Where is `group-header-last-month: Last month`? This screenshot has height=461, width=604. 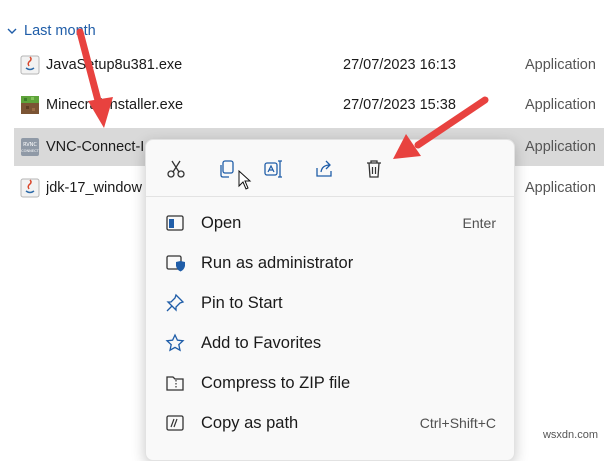
group-header-last-month: Last month is located at coordinates (51, 31).